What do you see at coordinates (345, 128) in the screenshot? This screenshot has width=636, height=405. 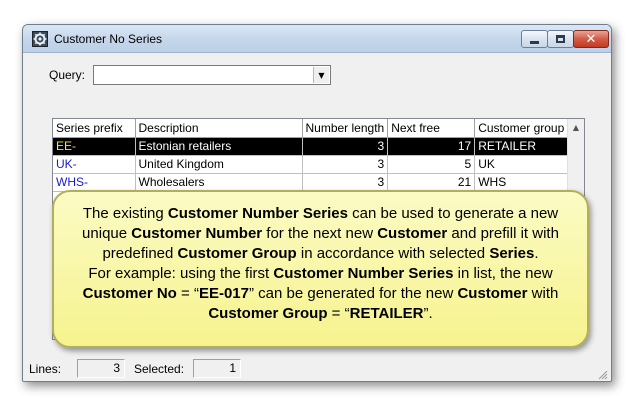 I see `column-header-number-length: Number length` at bounding box center [345, 128].